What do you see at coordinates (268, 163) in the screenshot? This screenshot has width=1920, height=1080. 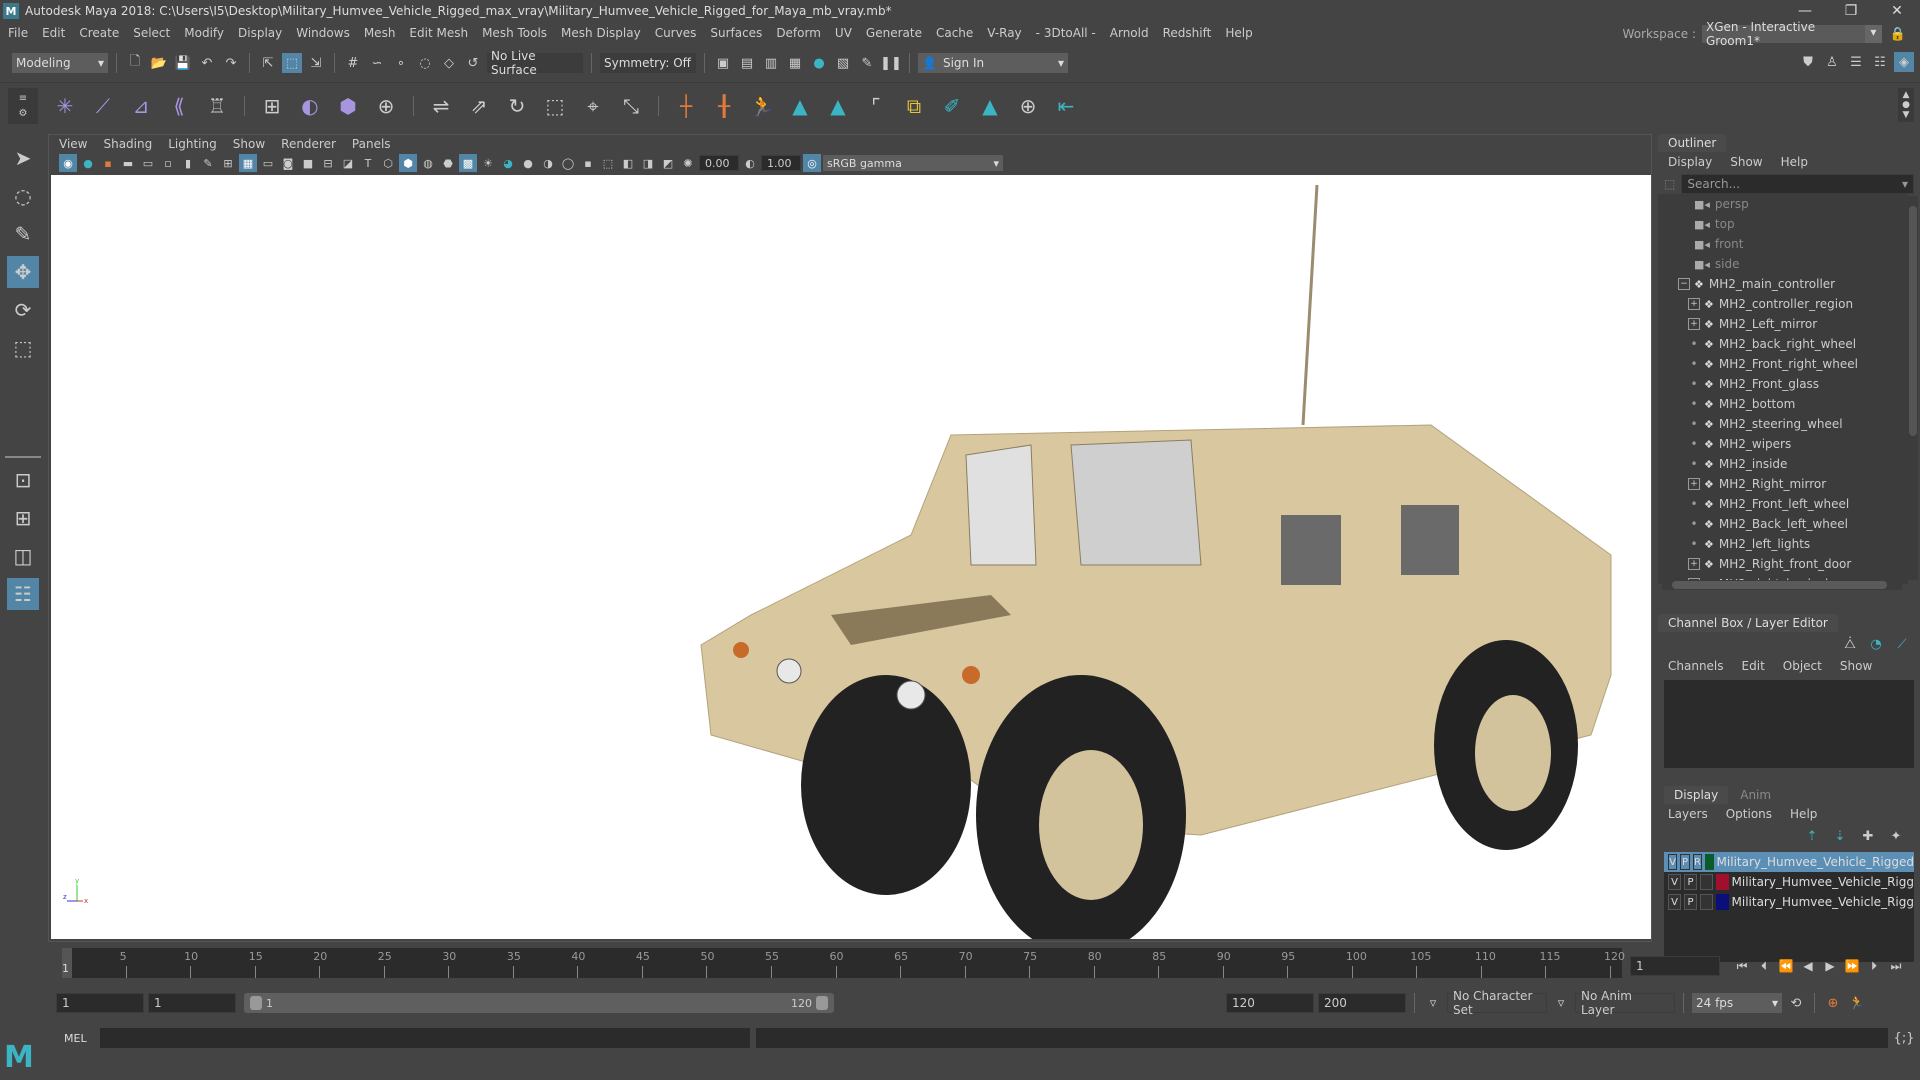 I see `film-gate-icon: ▭` at bounding box center [268, 163].